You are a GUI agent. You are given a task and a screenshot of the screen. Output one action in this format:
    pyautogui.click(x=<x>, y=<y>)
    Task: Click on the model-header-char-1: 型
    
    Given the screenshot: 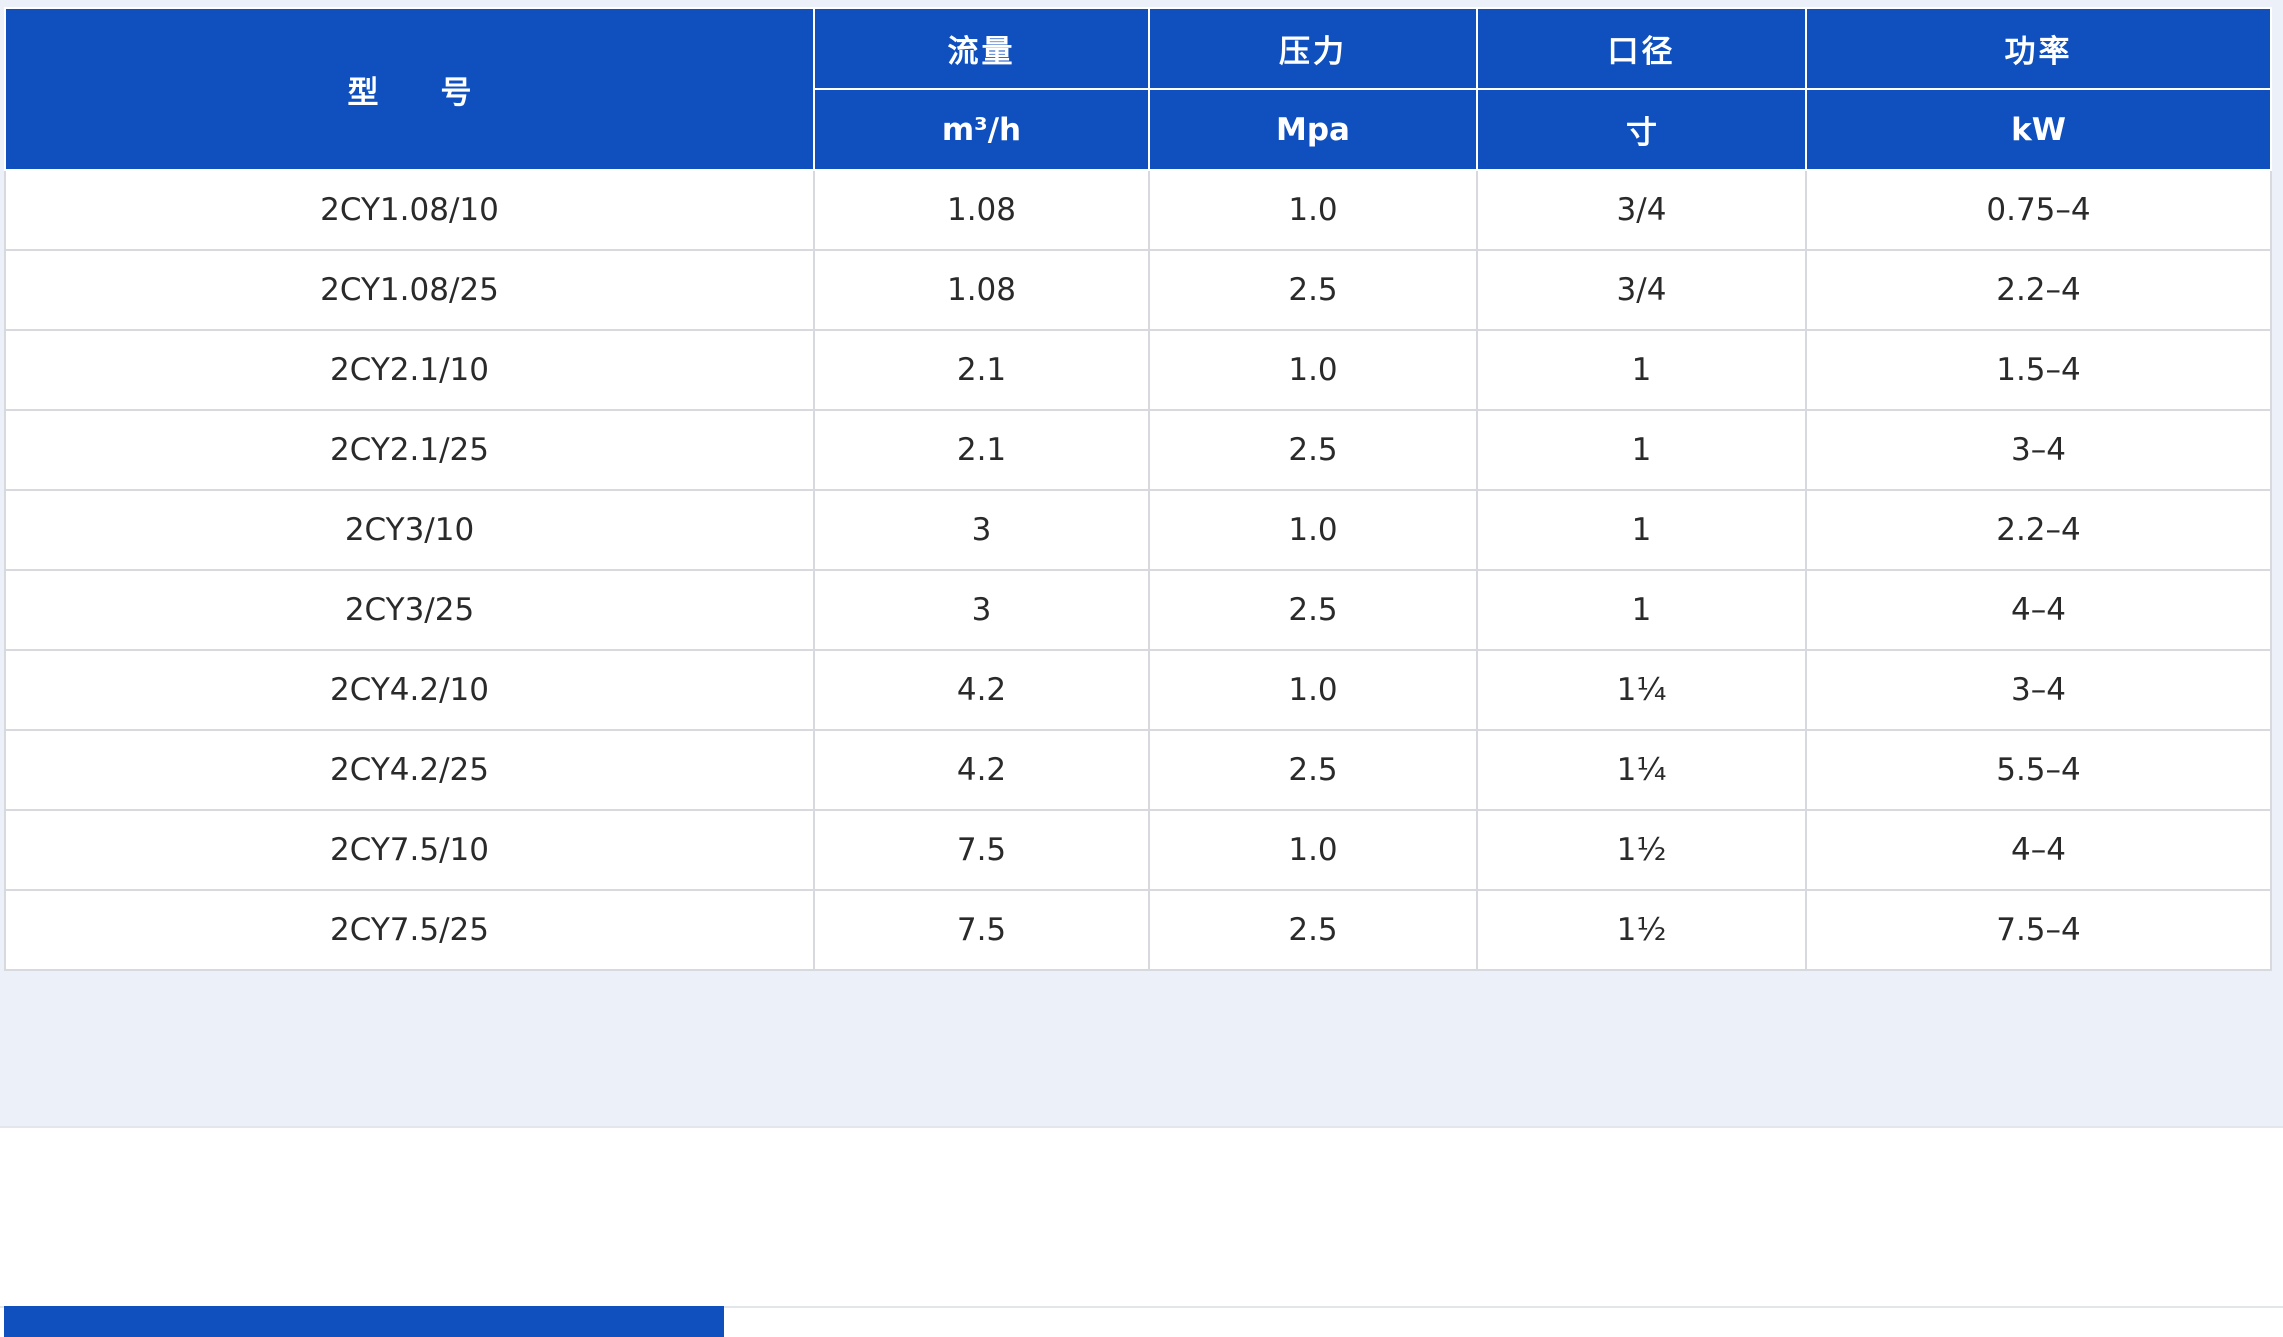 What is the action you would take?
    pyautogui.click(x=363, y=92)
    